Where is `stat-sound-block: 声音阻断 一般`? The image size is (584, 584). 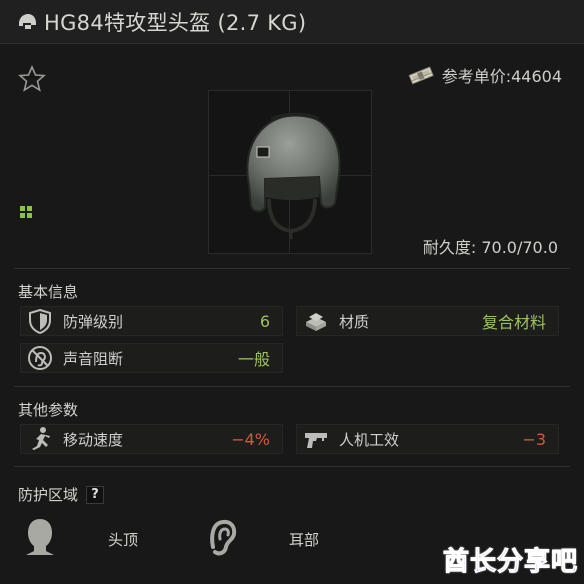
stat-sound-block: 声音阻断 一般 is located at coordinates (151, 358).